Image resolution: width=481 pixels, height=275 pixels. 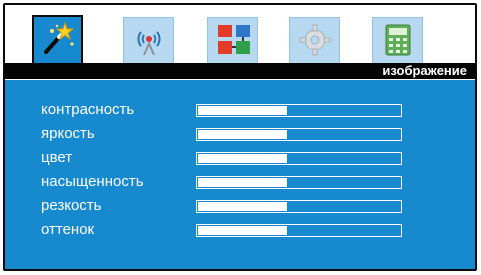 What do you see at coordinates (92, 181) in the screenshot?
I see `setting-label: насыщенность` at bounding box center [92, 181].